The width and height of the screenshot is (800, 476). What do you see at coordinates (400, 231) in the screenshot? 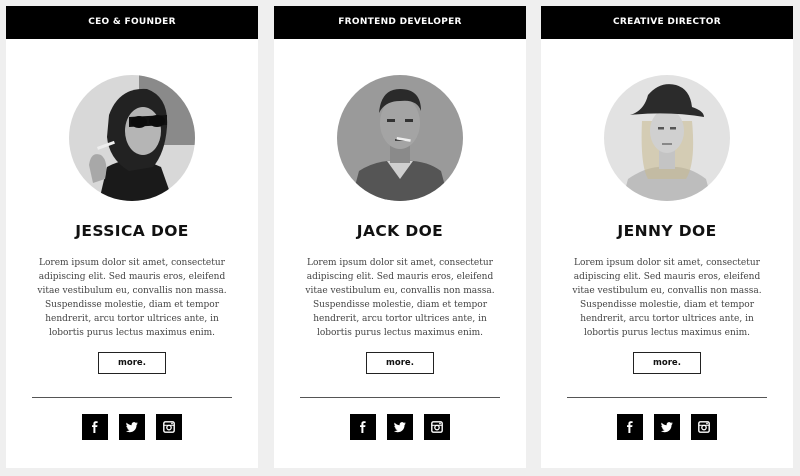
I see `member-name: JACK DOE` at bounding box center [400, 231].